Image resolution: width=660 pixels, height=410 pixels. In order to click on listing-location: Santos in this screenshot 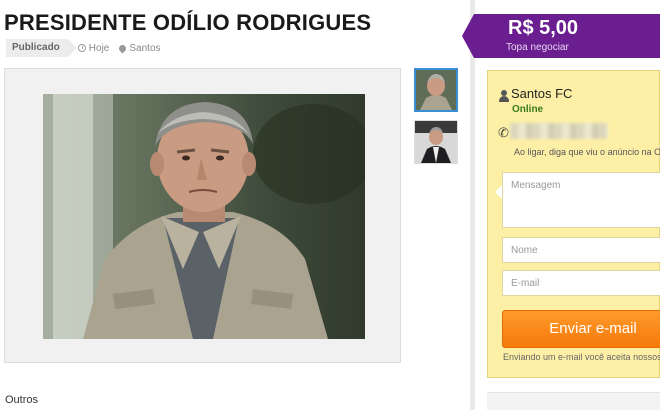, I will do `click(139, 48)`.